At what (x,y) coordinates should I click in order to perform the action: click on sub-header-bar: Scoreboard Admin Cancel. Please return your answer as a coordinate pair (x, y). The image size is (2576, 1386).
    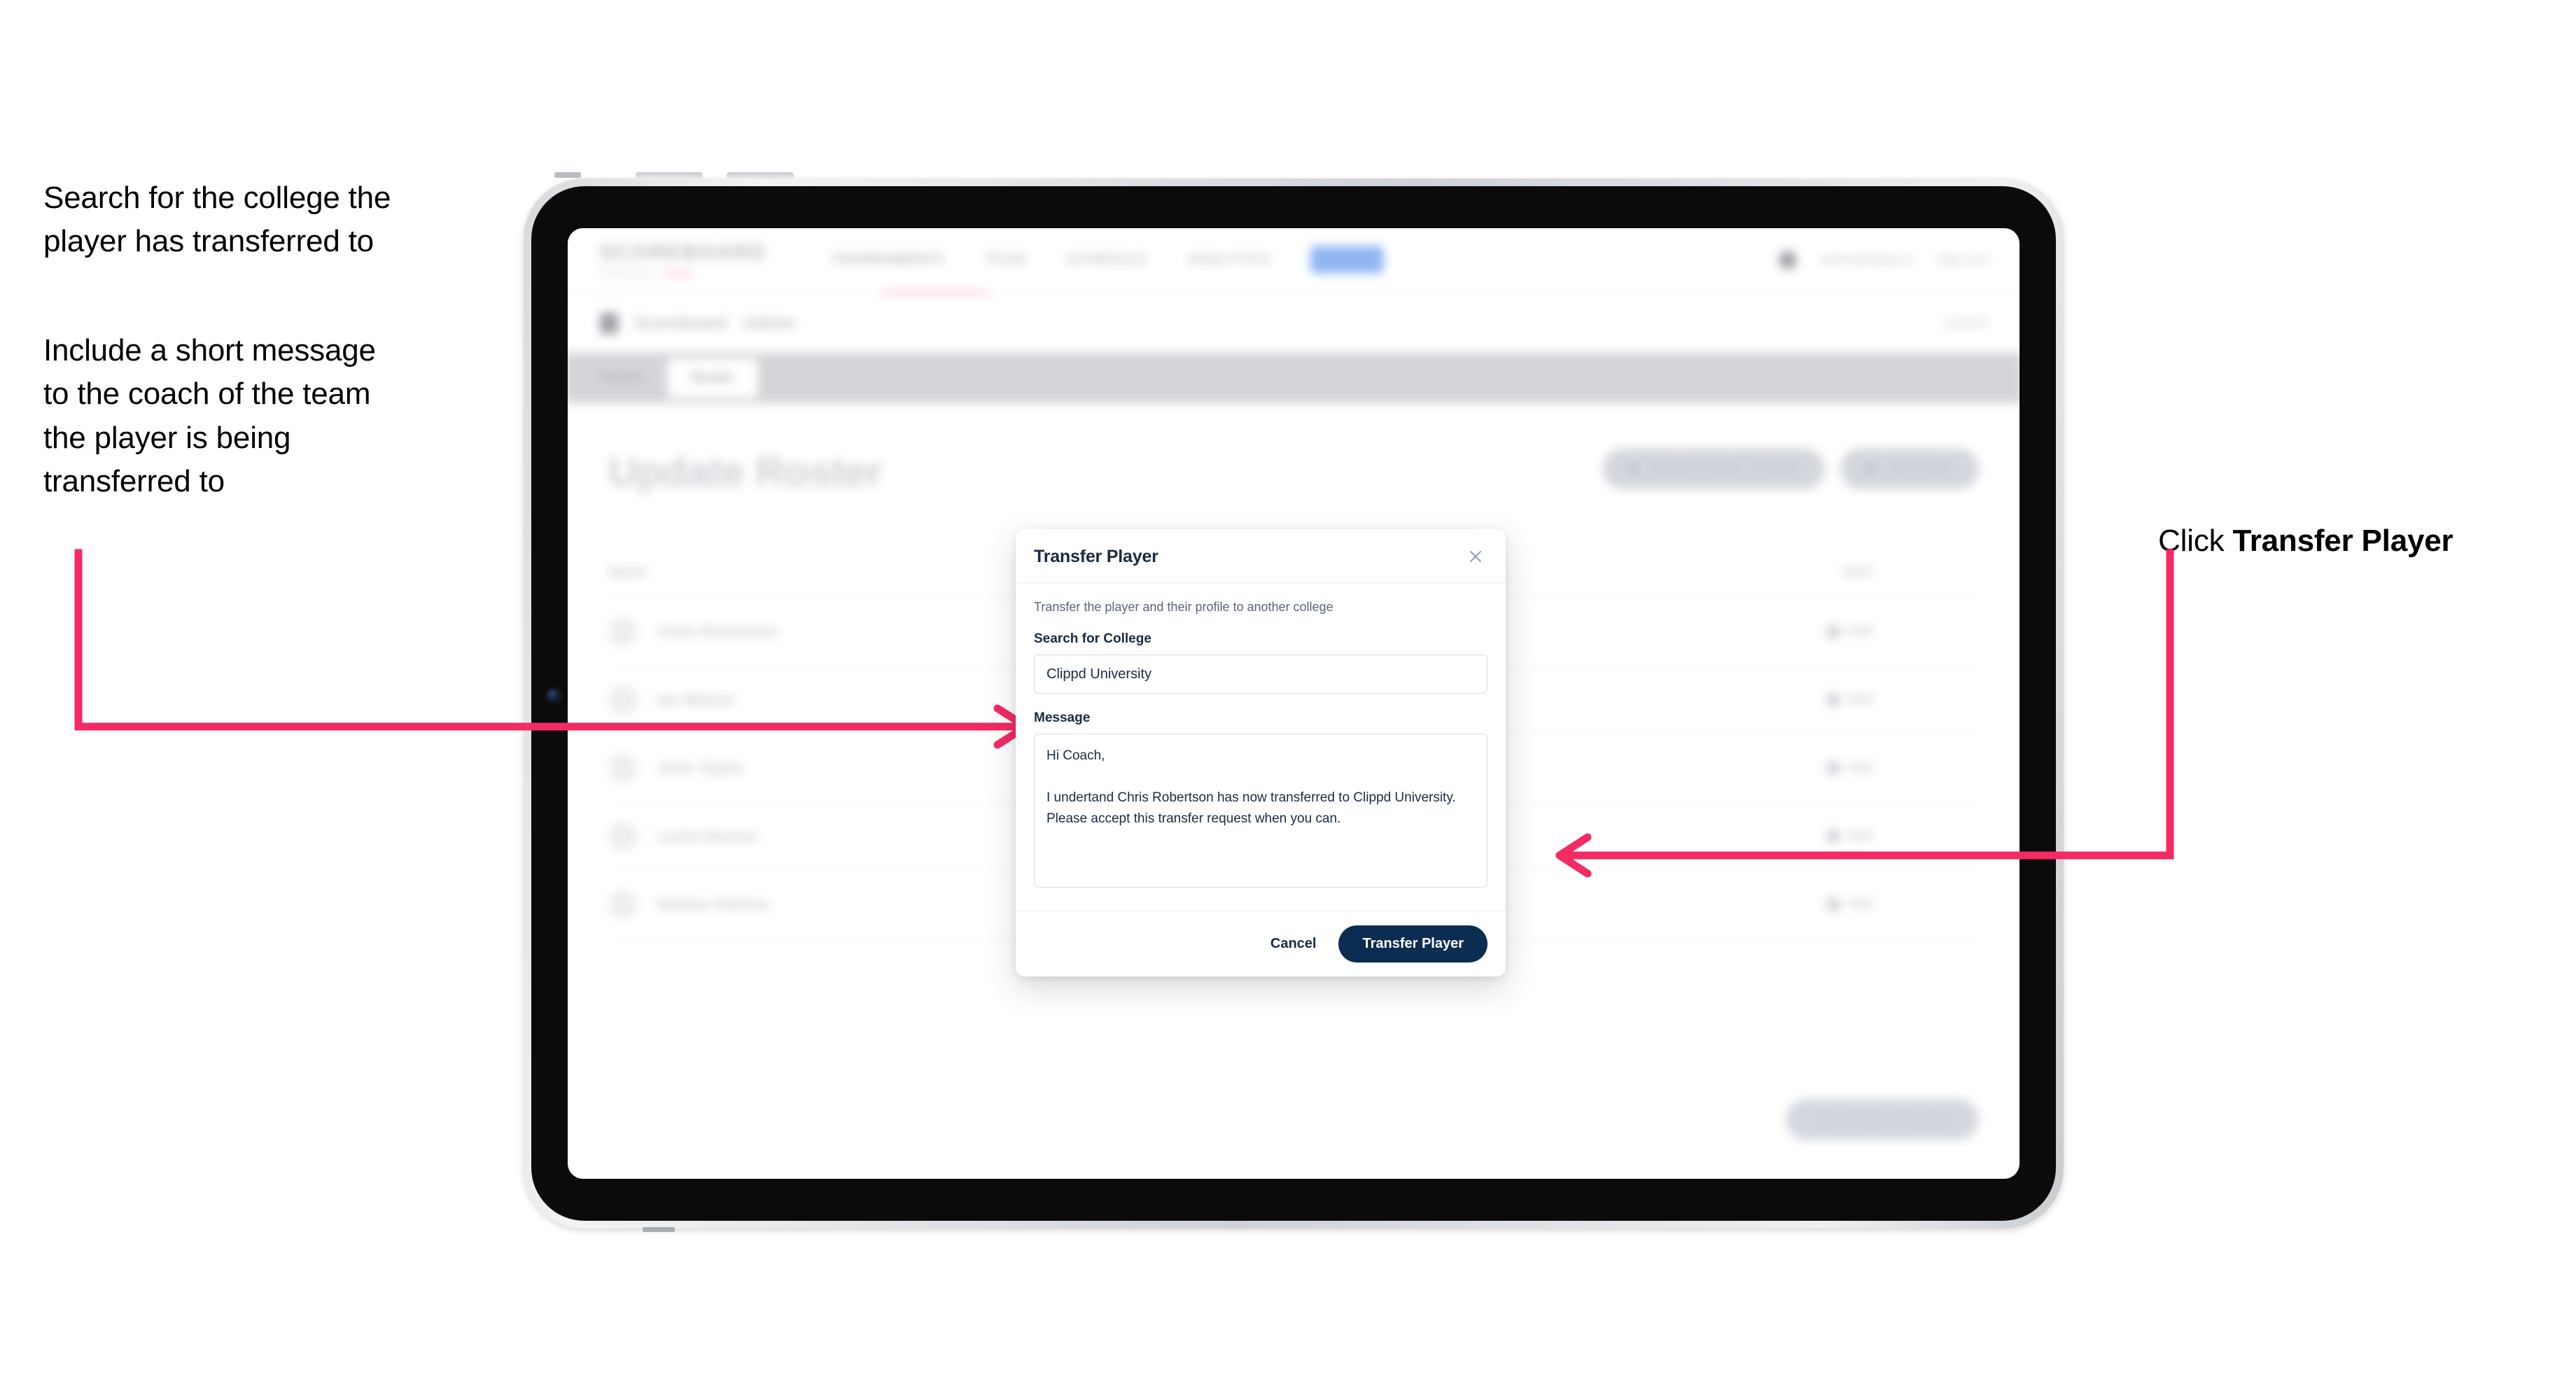
    Looking at the image, I should click on (1293, 323).